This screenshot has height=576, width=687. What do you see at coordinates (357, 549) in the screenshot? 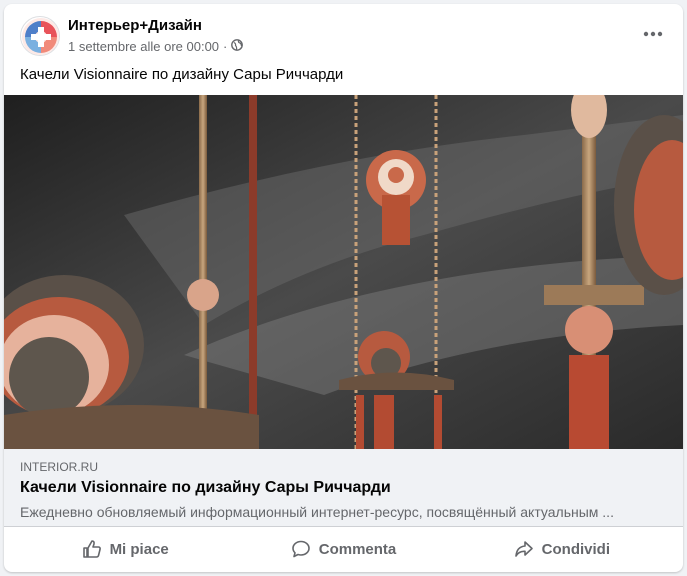
I see `comment-label: Commenta` at bounding box center [357, 549].